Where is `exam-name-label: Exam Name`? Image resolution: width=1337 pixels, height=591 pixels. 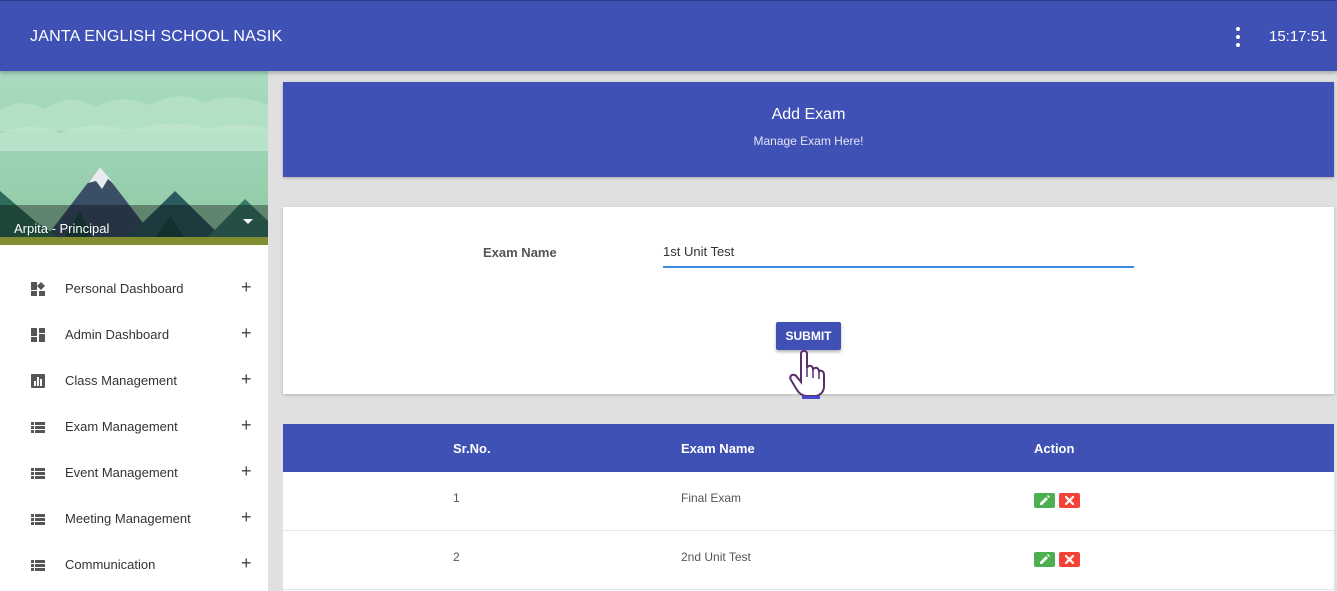 exam-name-label: Exam Name is located at coordinates (520, 252).